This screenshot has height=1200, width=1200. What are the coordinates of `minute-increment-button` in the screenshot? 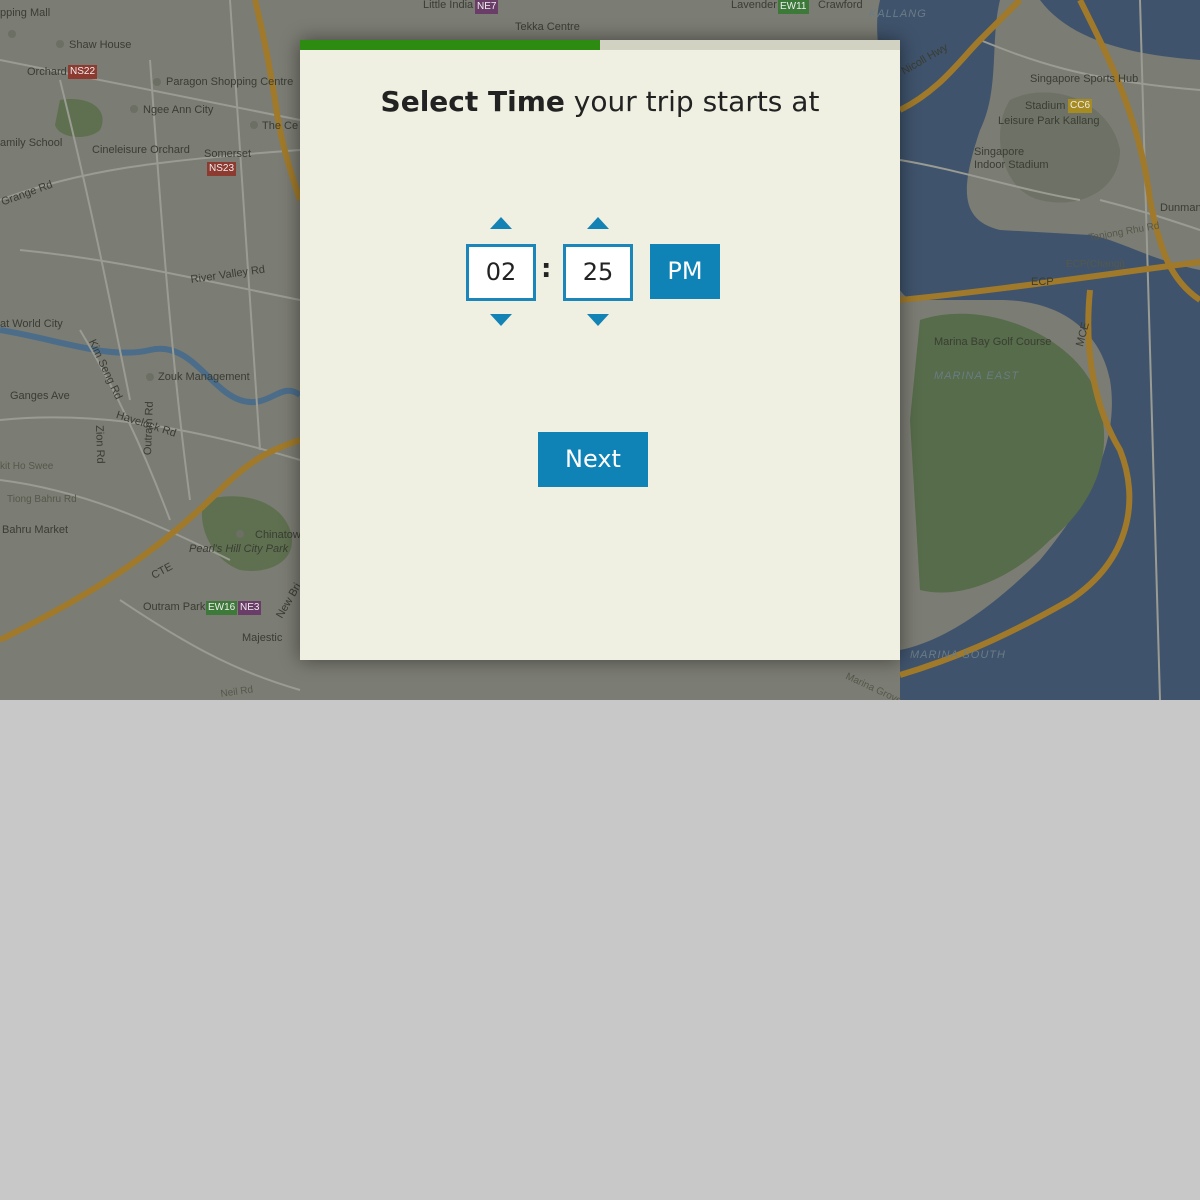 It's located at (598, 223).